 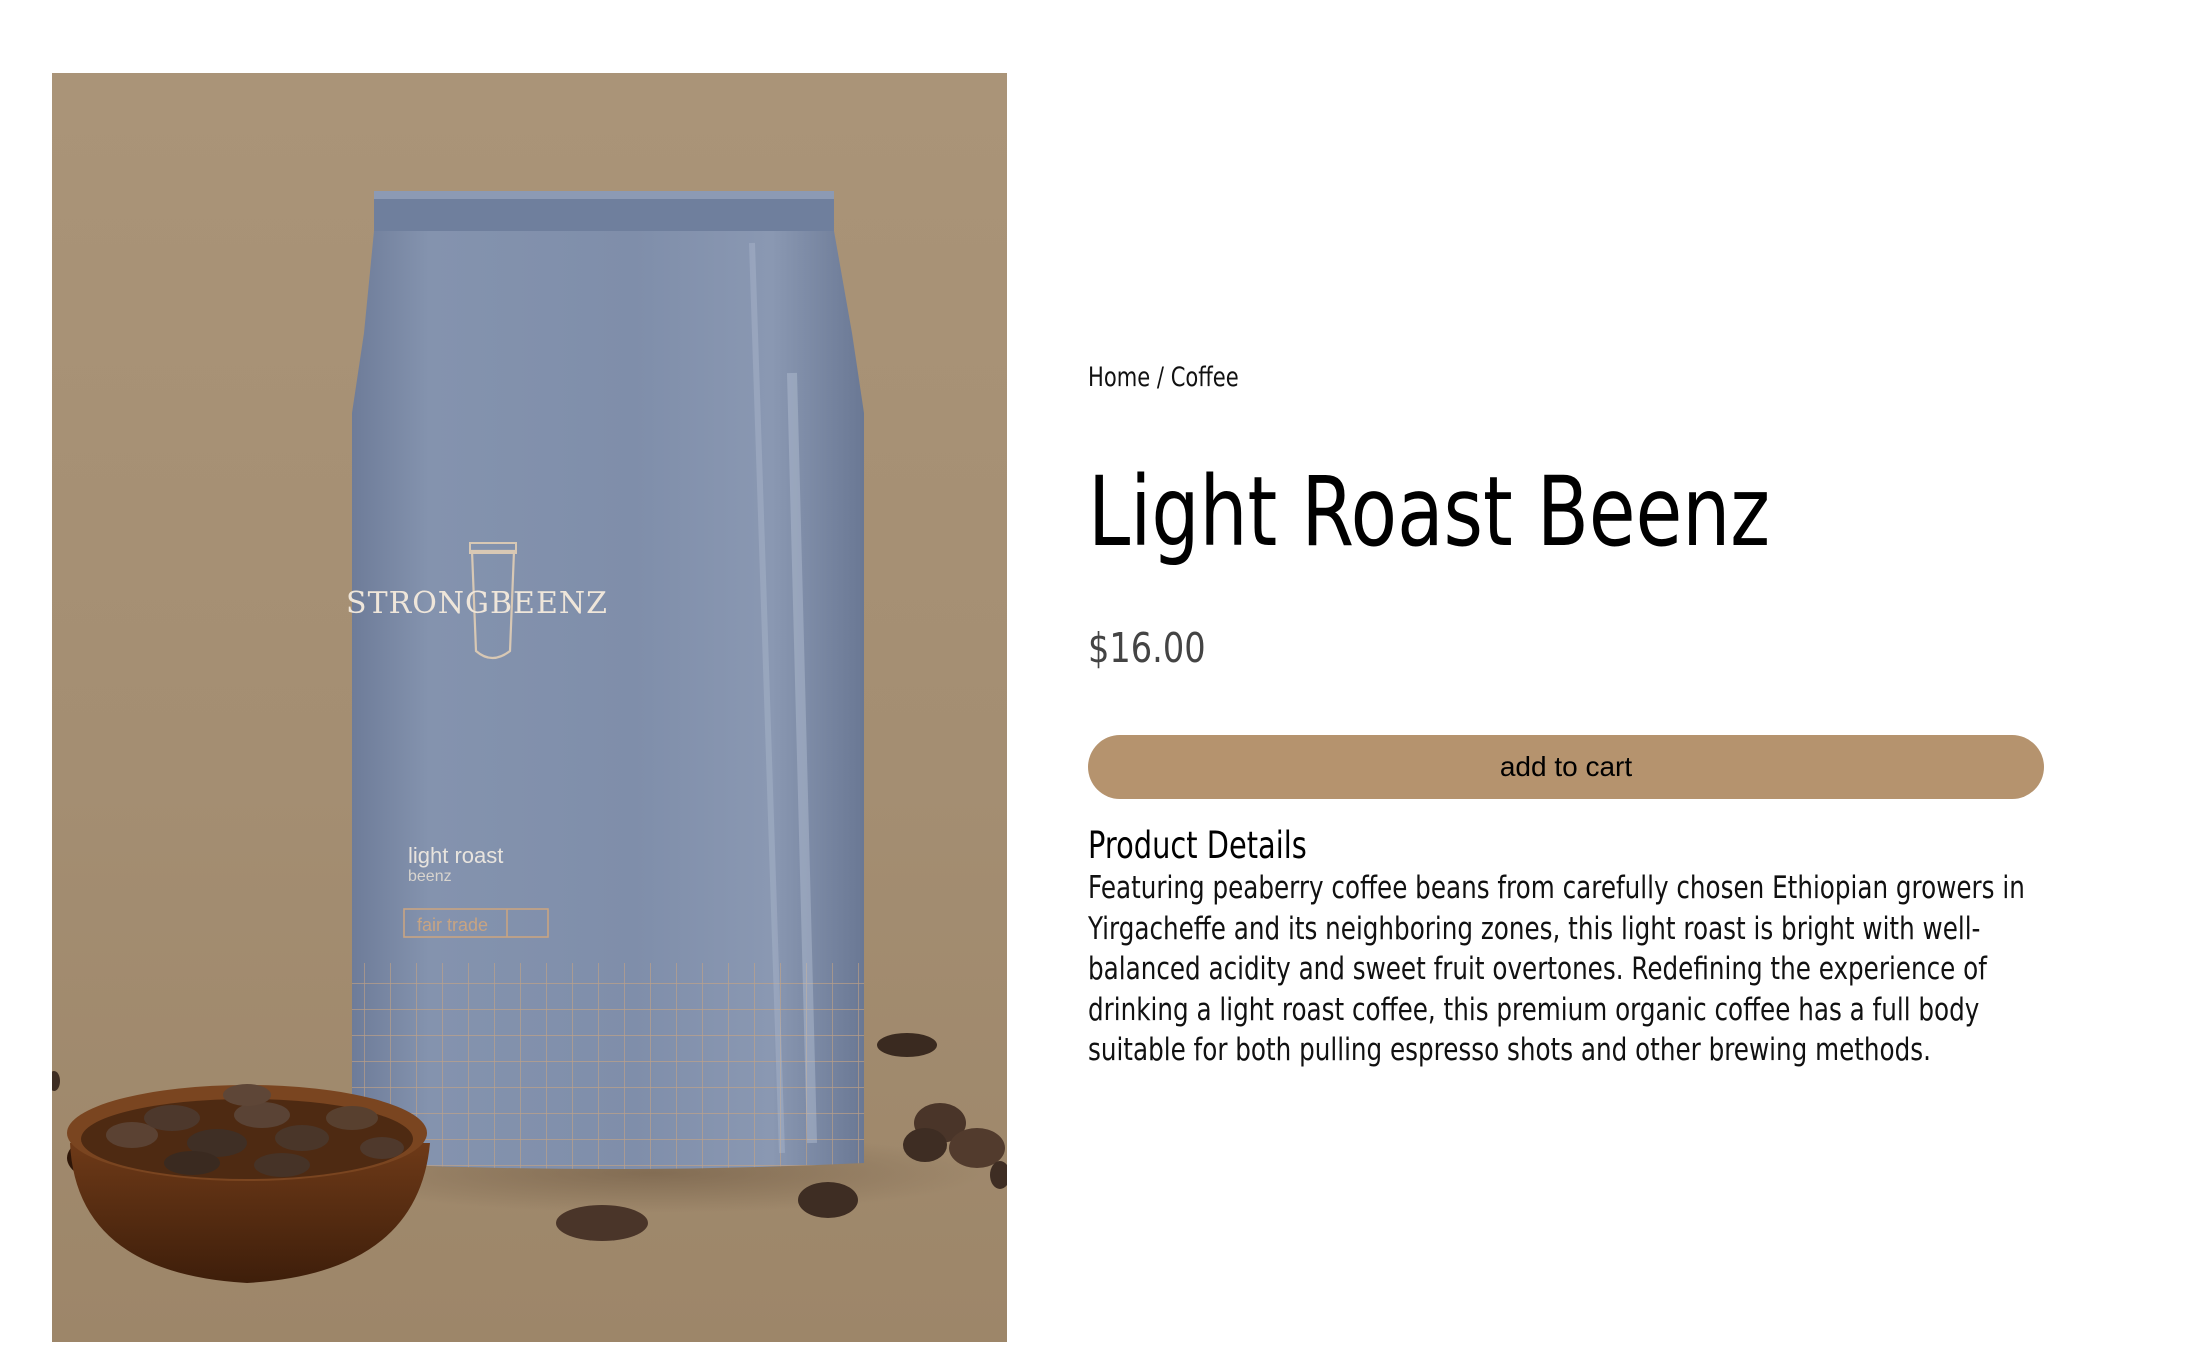 What do you see at coordinates (430, 876) in the screenshot?
I see `bag-line2-text: beenz` at bounding box center [430, 876].